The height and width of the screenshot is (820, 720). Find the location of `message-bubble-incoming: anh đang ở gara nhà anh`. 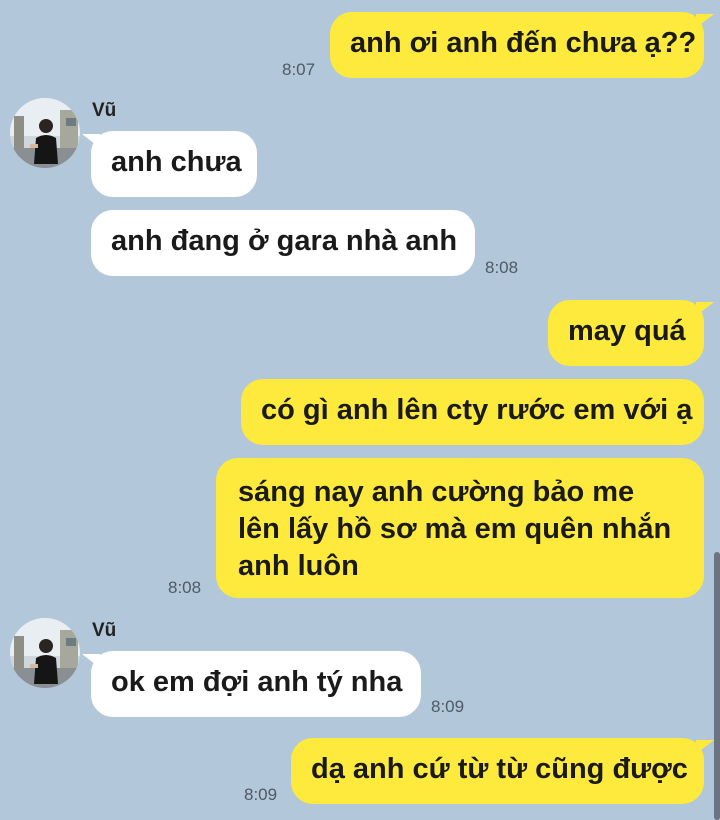

message-bubble-incoming: anh đang ở gara nhà anh is located at coordinates (283, 243).